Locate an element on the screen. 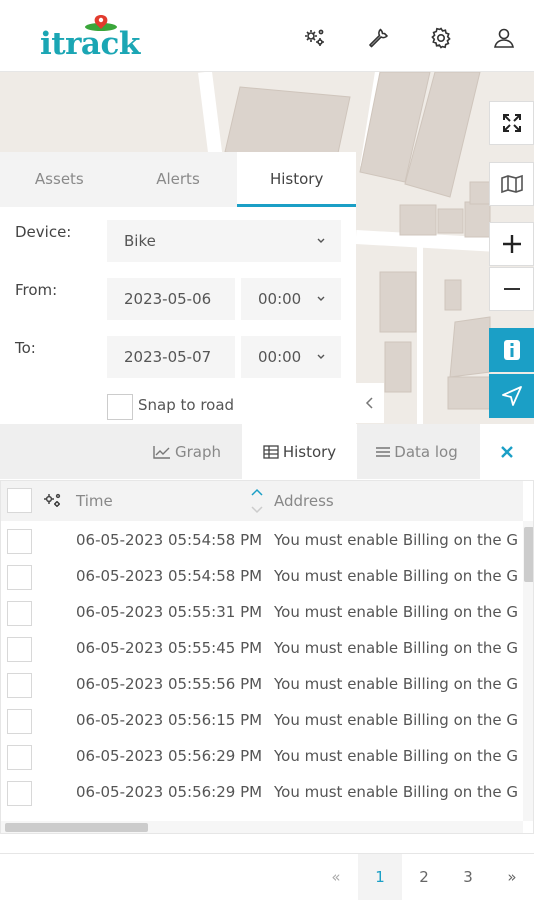 This screenshot has height=900, width=534. pagination: « 1 2 3 » is located at coordinates (267, 876).